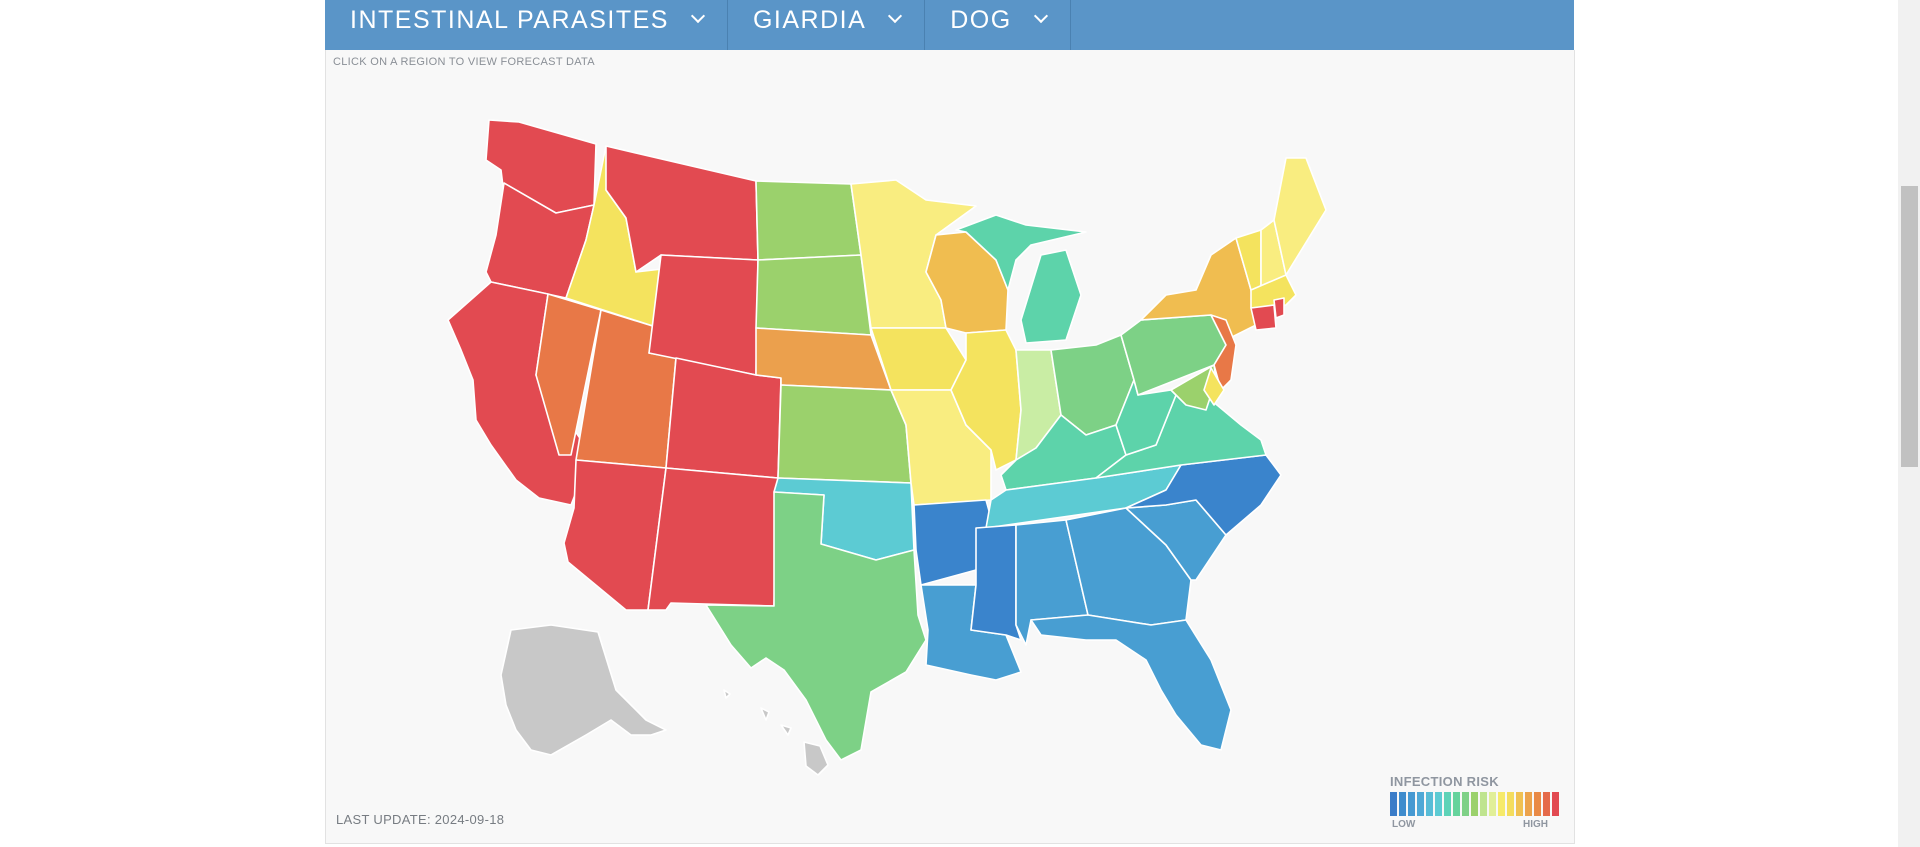 Image resolution: width=1920 pixels, height=847 pixels. Describe the element at coordinates (713, 539) in the screenshot. I see `state-new-mexico` at that location.